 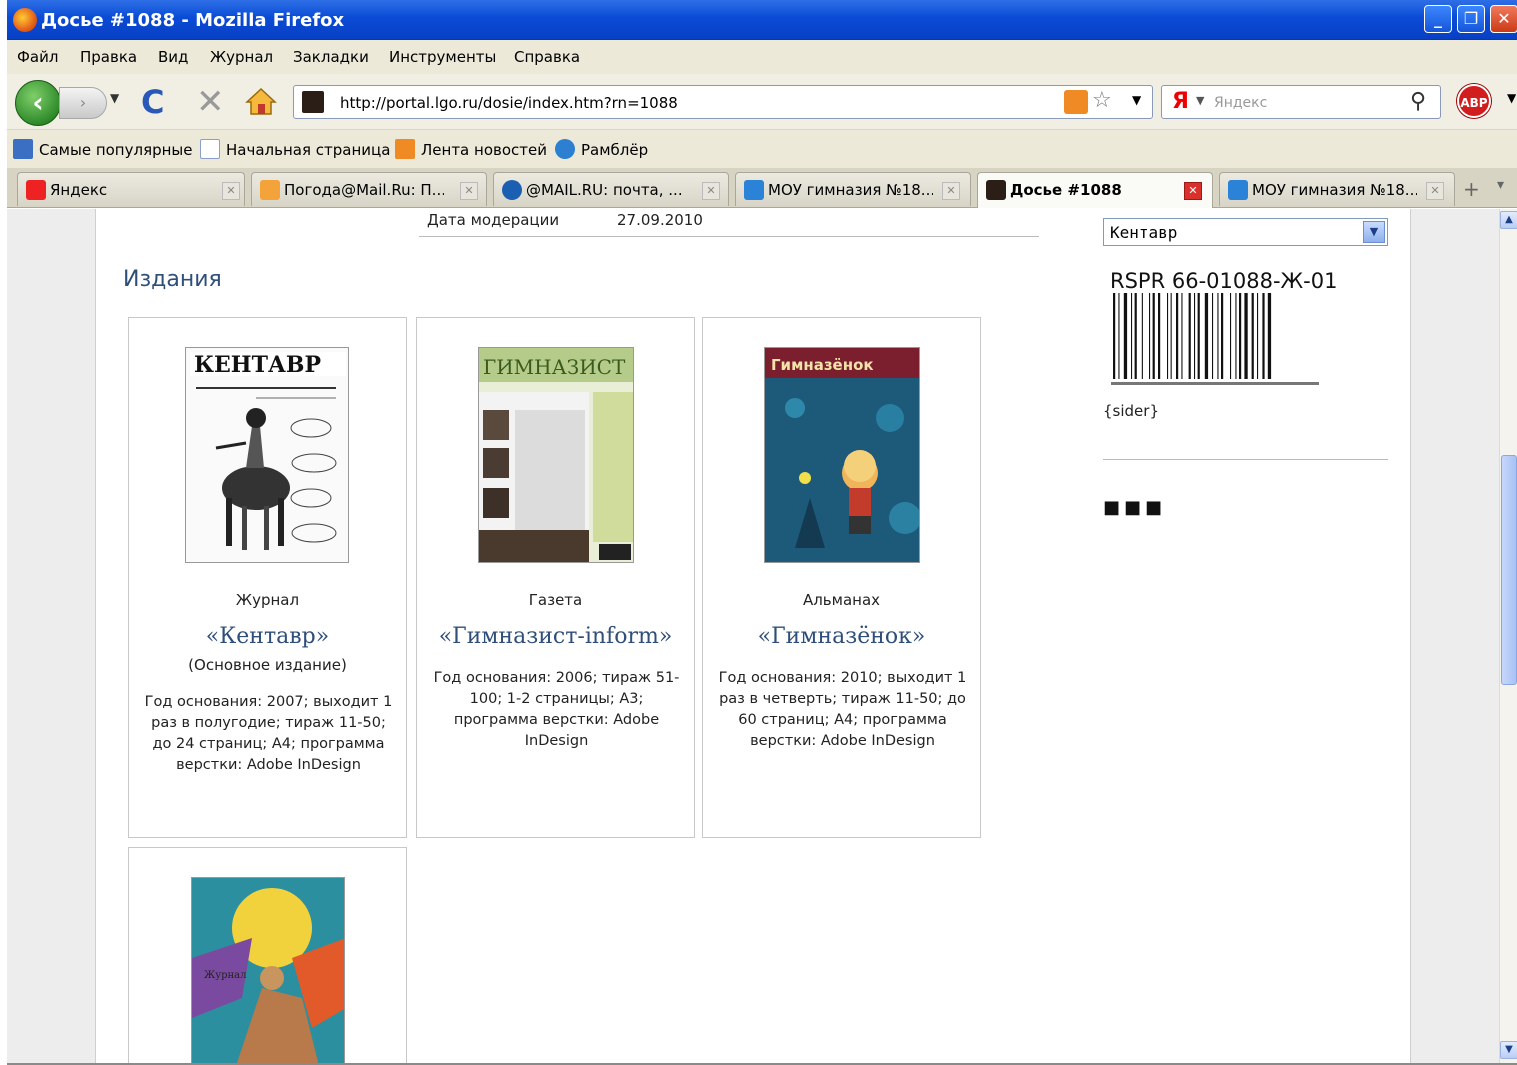 I want to click on publication-name-link: «Кентавр», so click(x=267, y=636).